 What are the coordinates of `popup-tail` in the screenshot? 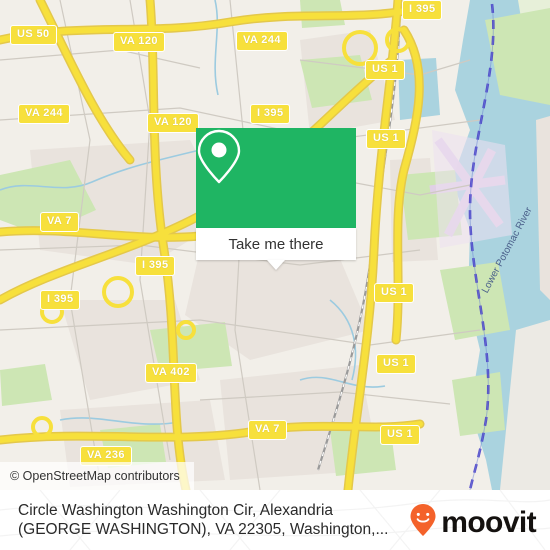 It's located at (276, 265).